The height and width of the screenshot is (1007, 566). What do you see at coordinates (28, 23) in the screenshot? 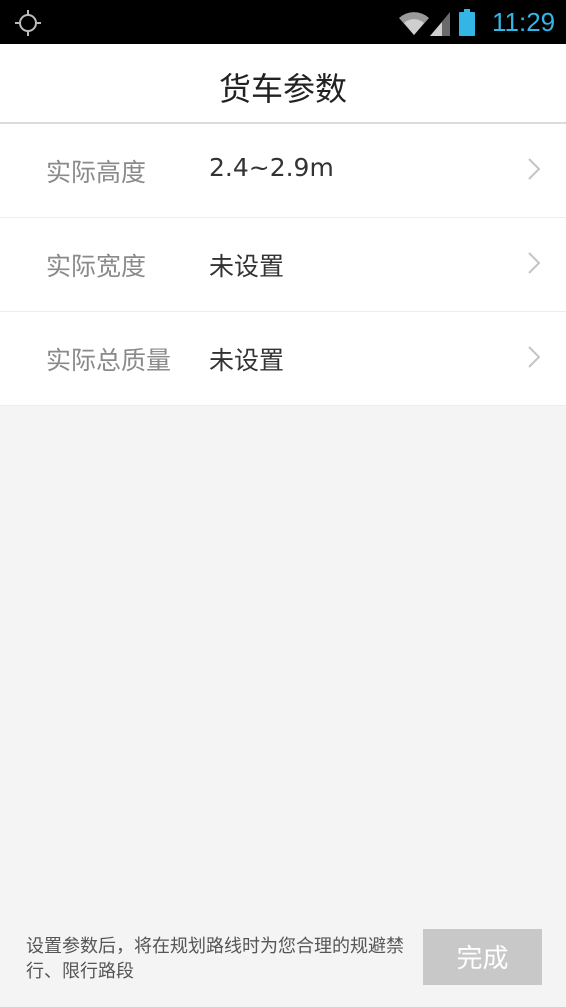
I see `crosshair-icon` at bounding box center [28, 23].